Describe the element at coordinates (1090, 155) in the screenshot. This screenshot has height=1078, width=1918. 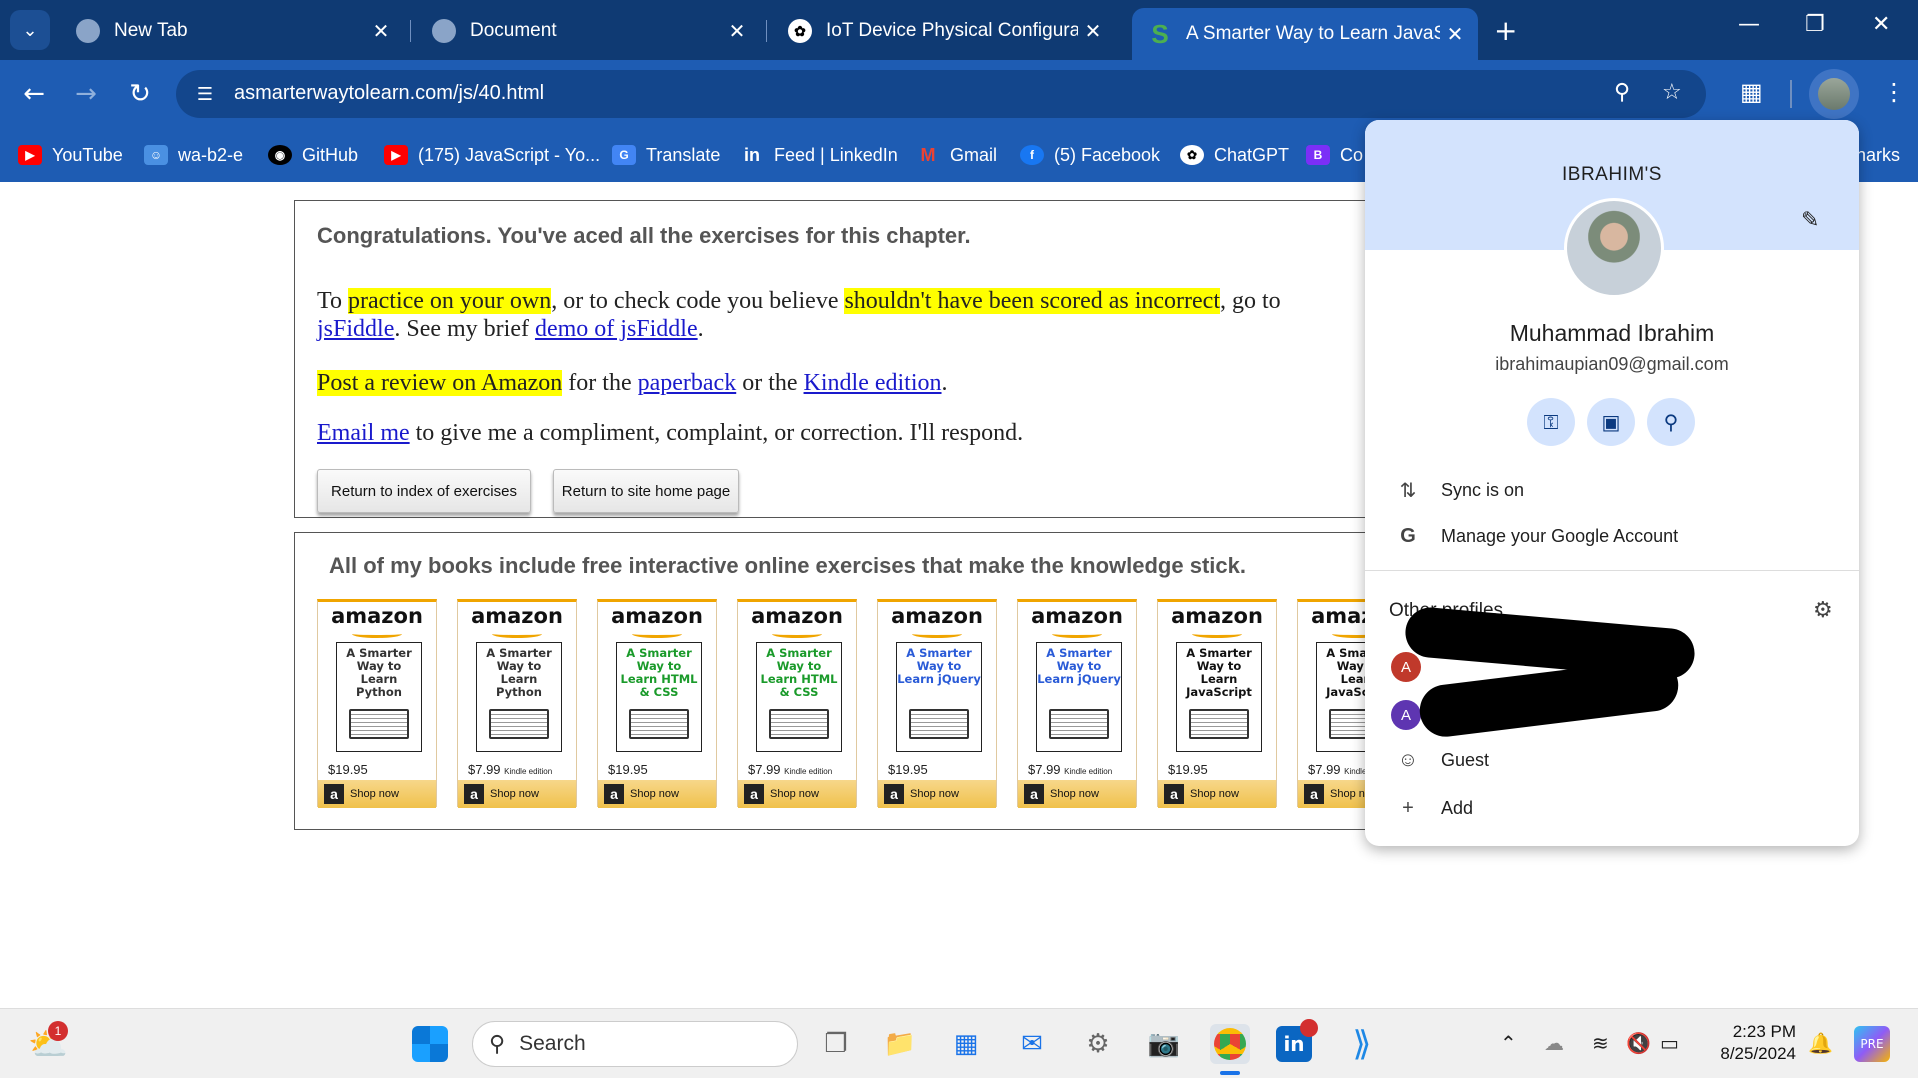
I see `bookmark-facebook: f (5) Facebook` at that location.